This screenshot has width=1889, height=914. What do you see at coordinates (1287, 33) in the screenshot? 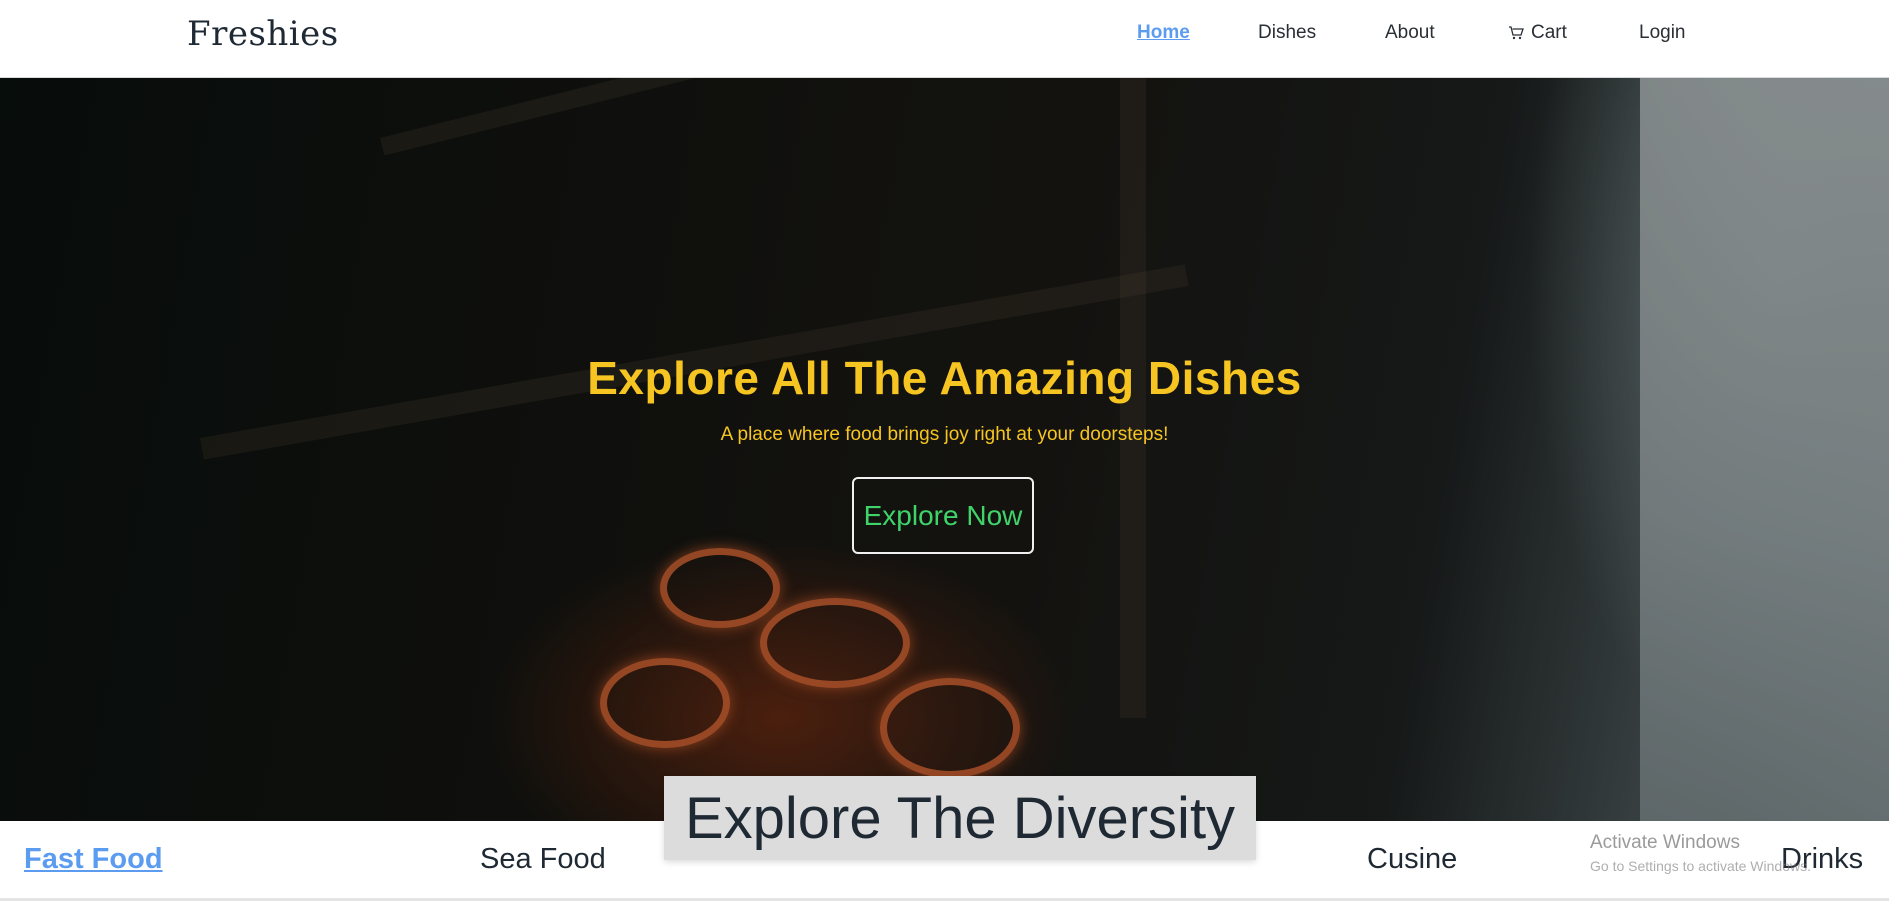
I see `nav-link-dishes: Dishes` at bounding box center [1287, 33].